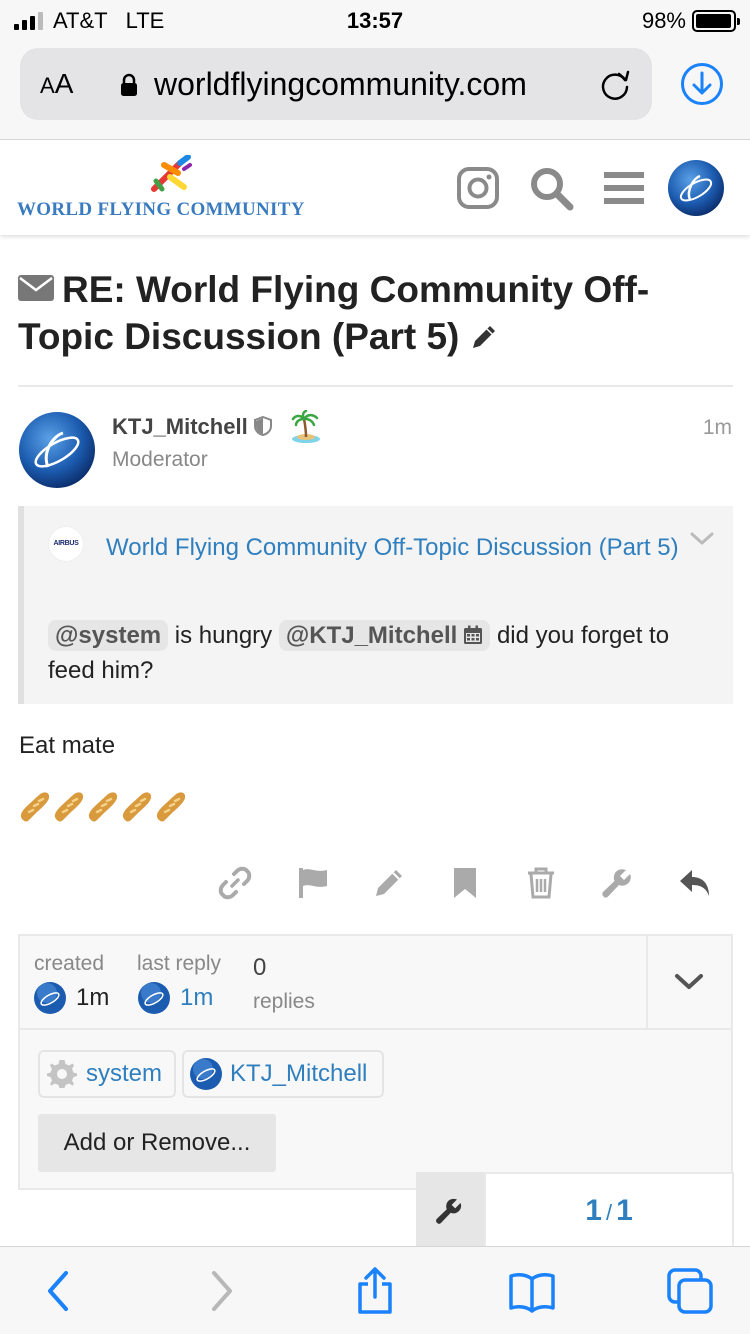 Image resolution: width=750 pixels, height=1334 pixels. What do you see at coordinates (689, 982) in the screenshot?
I see `expand-topic-map-icon` at bounding box center [689, 982].